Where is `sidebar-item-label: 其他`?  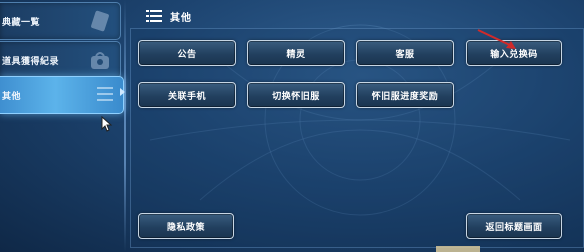 sidebar-item-label: 其他 is located at coordinates (12, 96).